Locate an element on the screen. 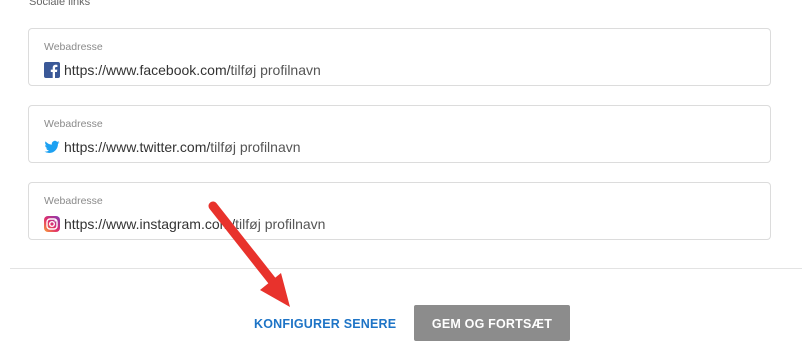  divider is located at coordinates (406, 268).